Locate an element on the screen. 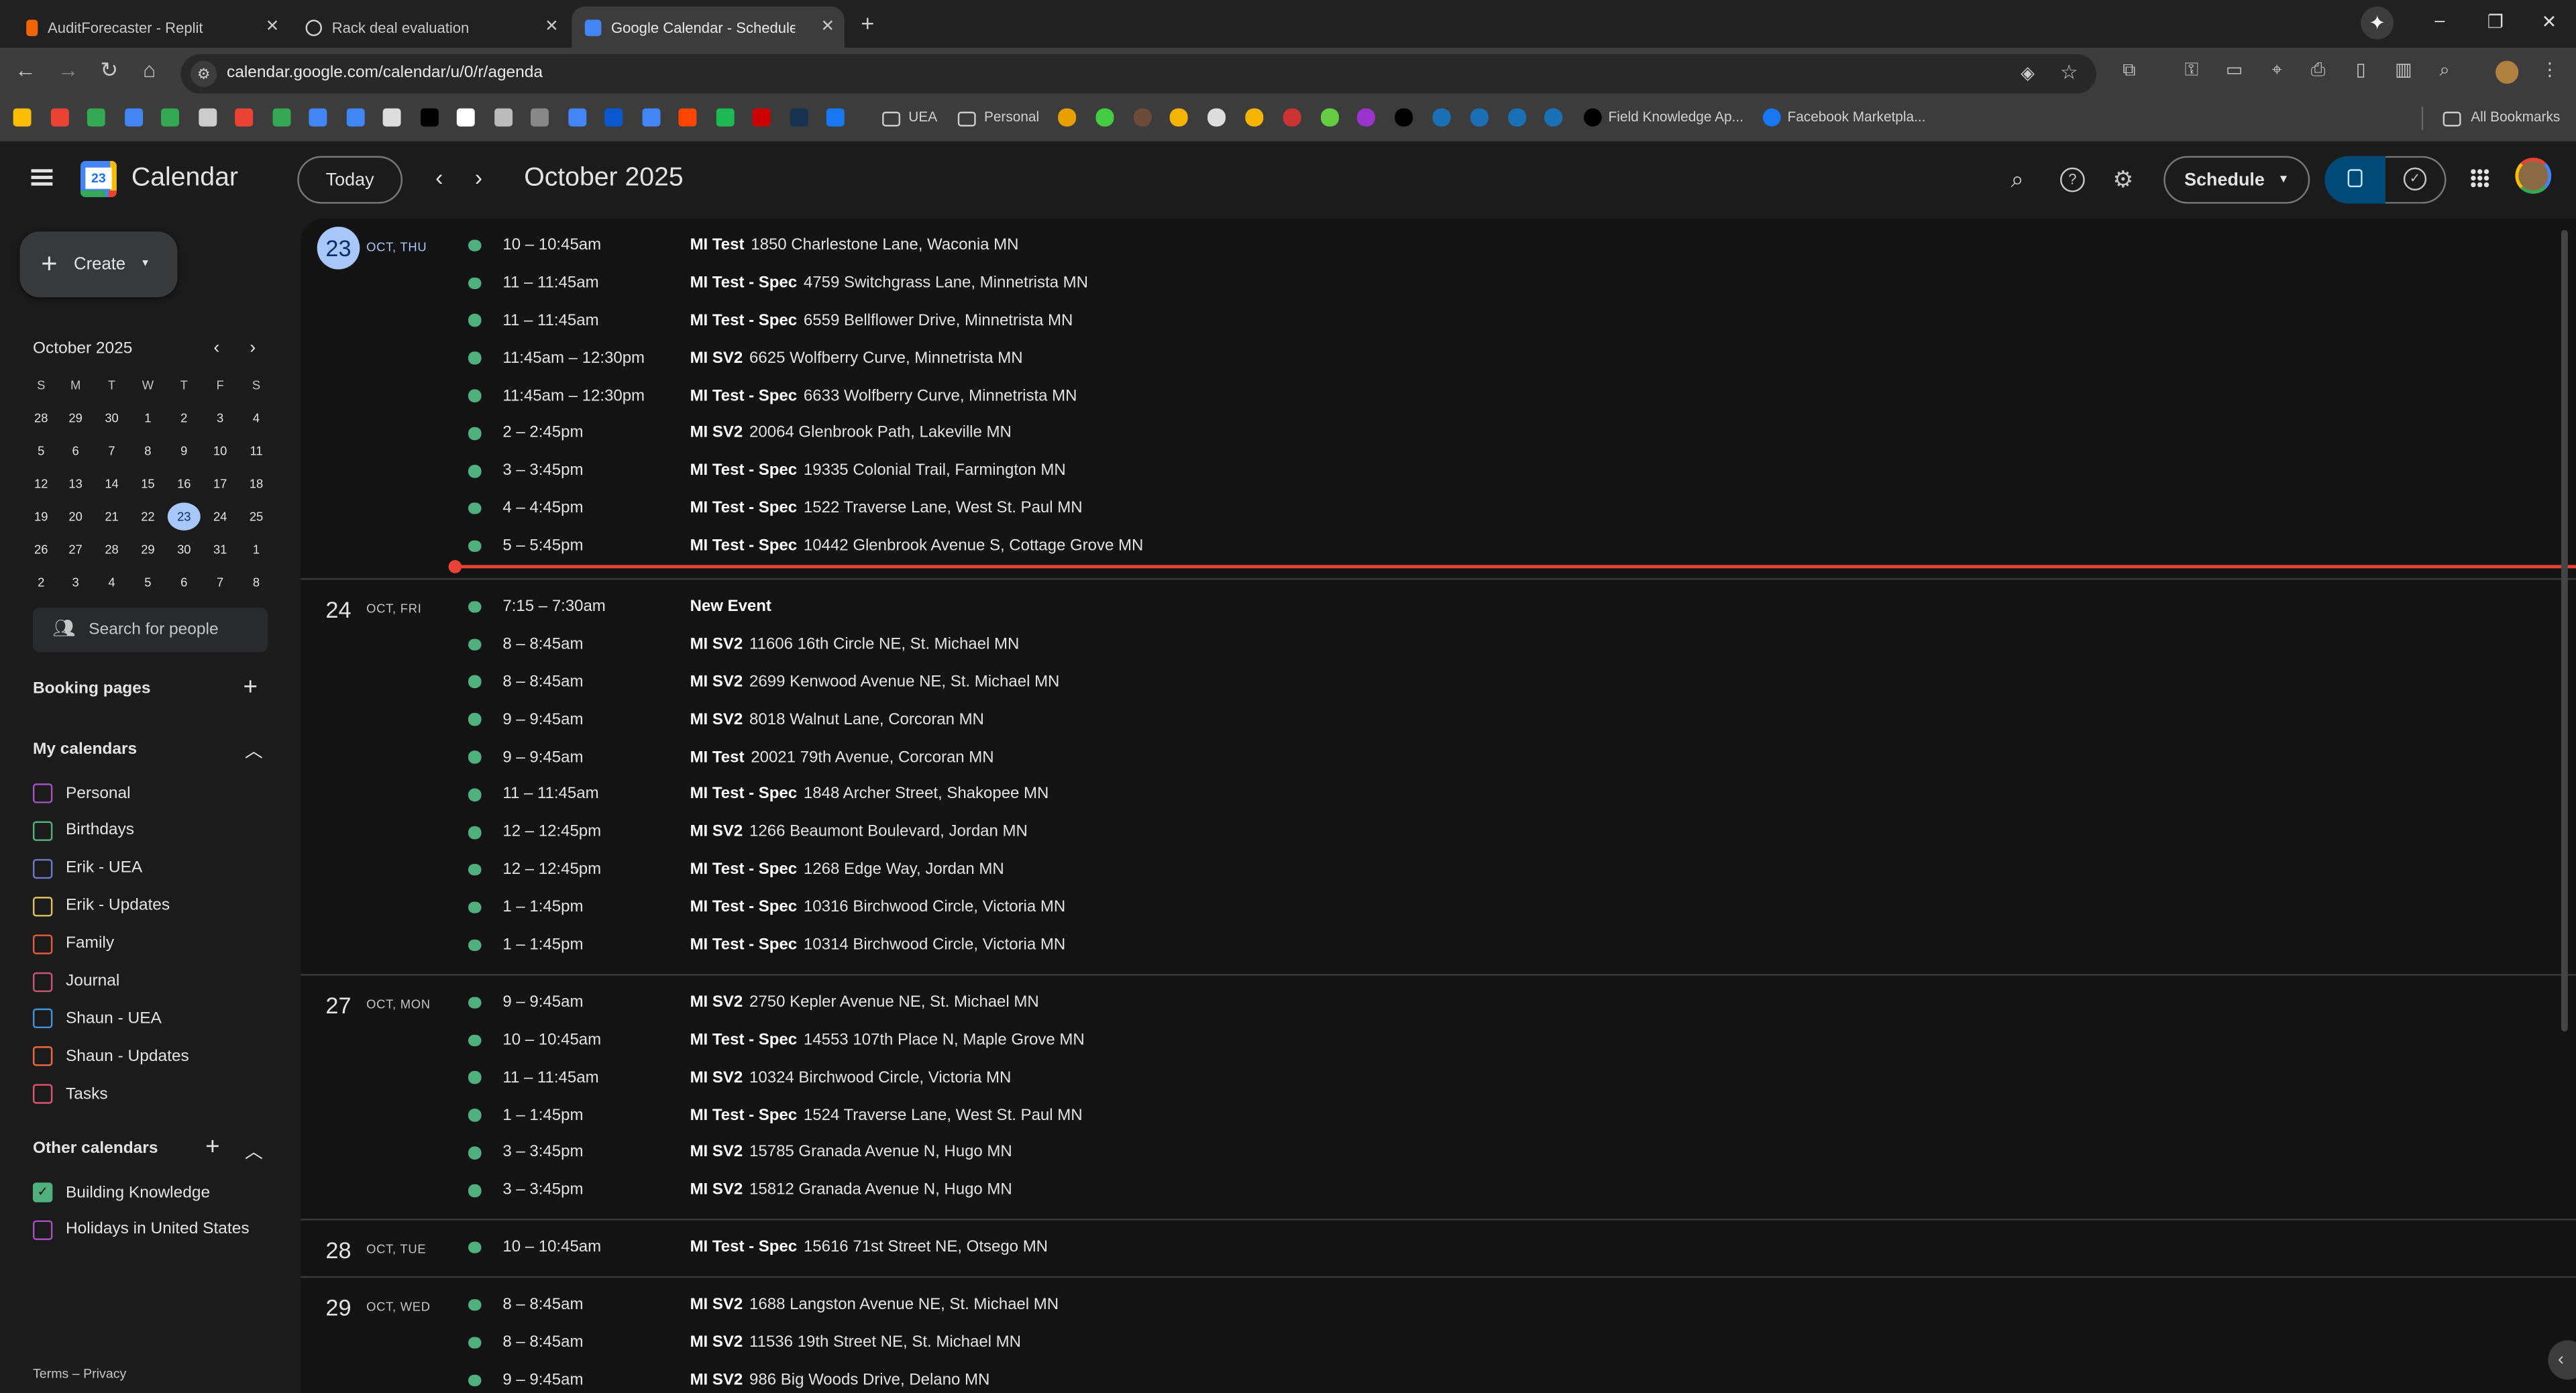  close-window-icon: ✕ is located at coordinates (2549, 22).